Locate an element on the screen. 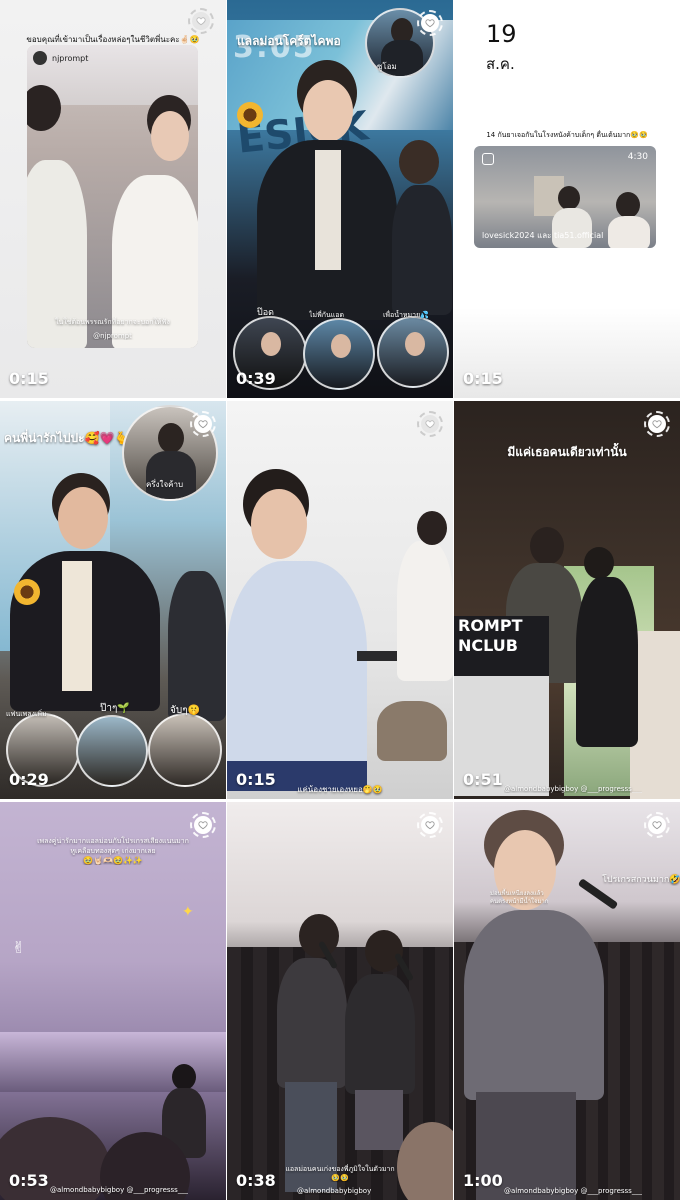  avatar is located at coordinates (40, 58).